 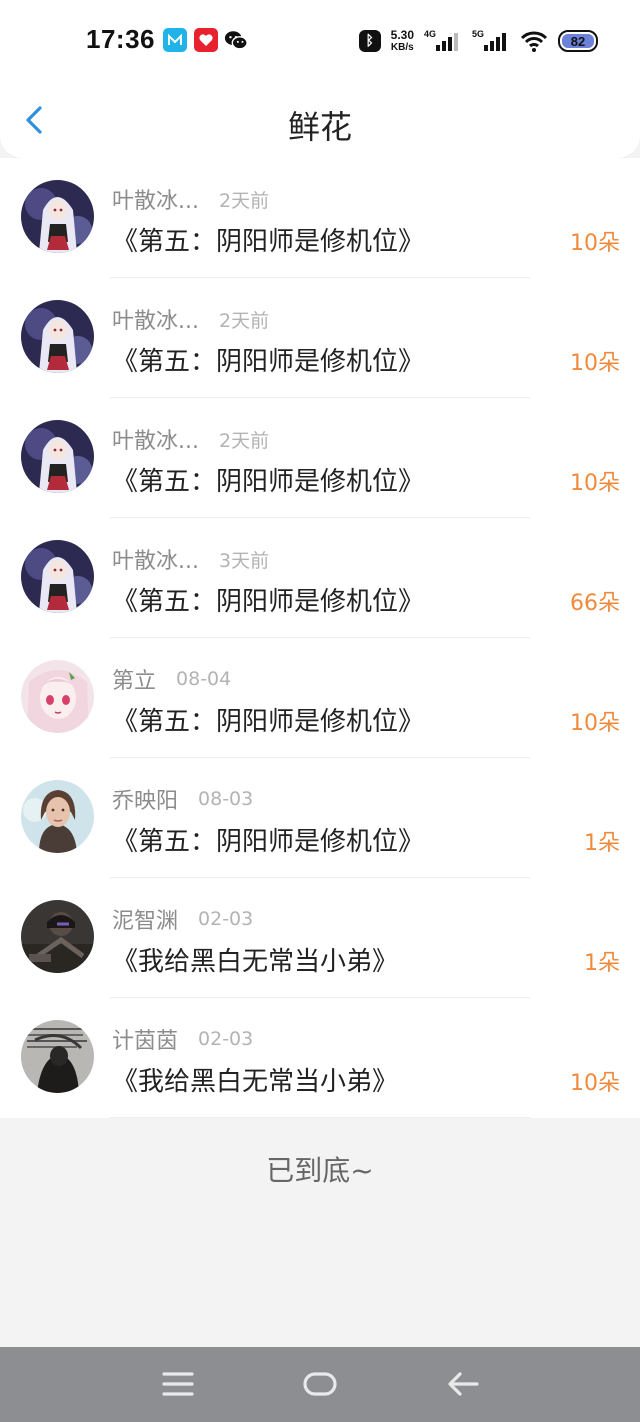 I want to click on status-indicators: ᛒ 5.30 KB/s 4G 5G 82, so click(x=478, y=41).